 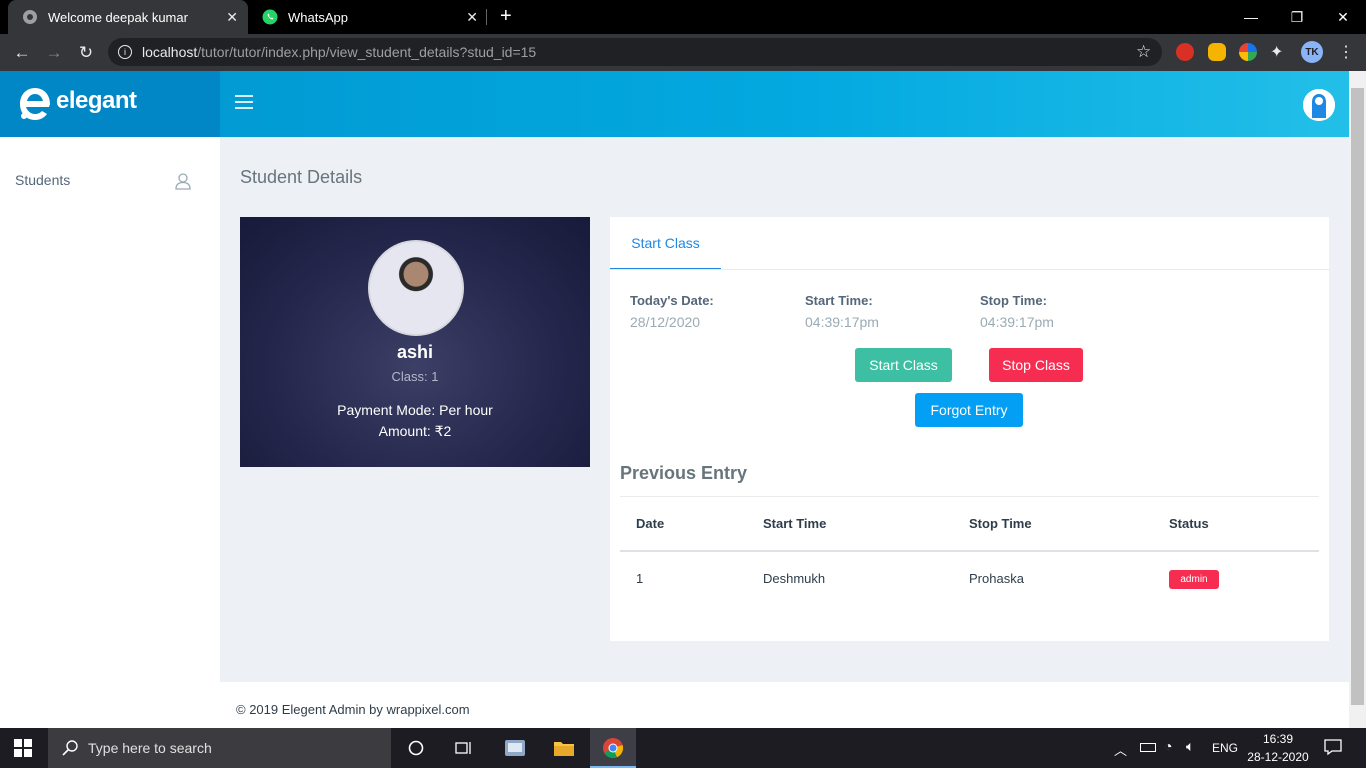 I want to click on browser-menu-icon: ⋮, so click(x=1346, y=52).